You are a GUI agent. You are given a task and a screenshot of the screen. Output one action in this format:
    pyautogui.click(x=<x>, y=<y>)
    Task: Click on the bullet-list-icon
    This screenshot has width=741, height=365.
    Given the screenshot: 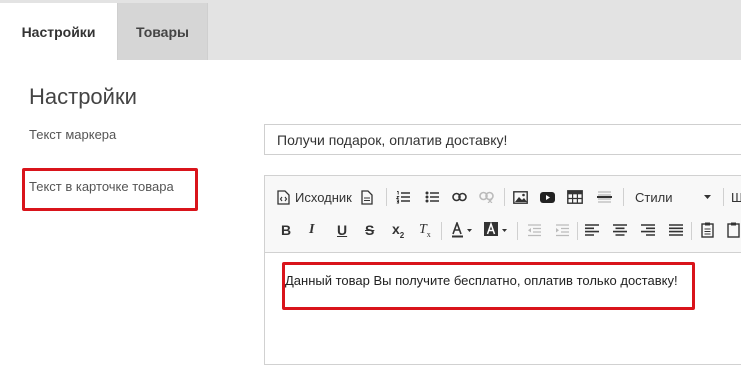 What is the action you would take?
    pyautogui.click(x=432, y=197)
    